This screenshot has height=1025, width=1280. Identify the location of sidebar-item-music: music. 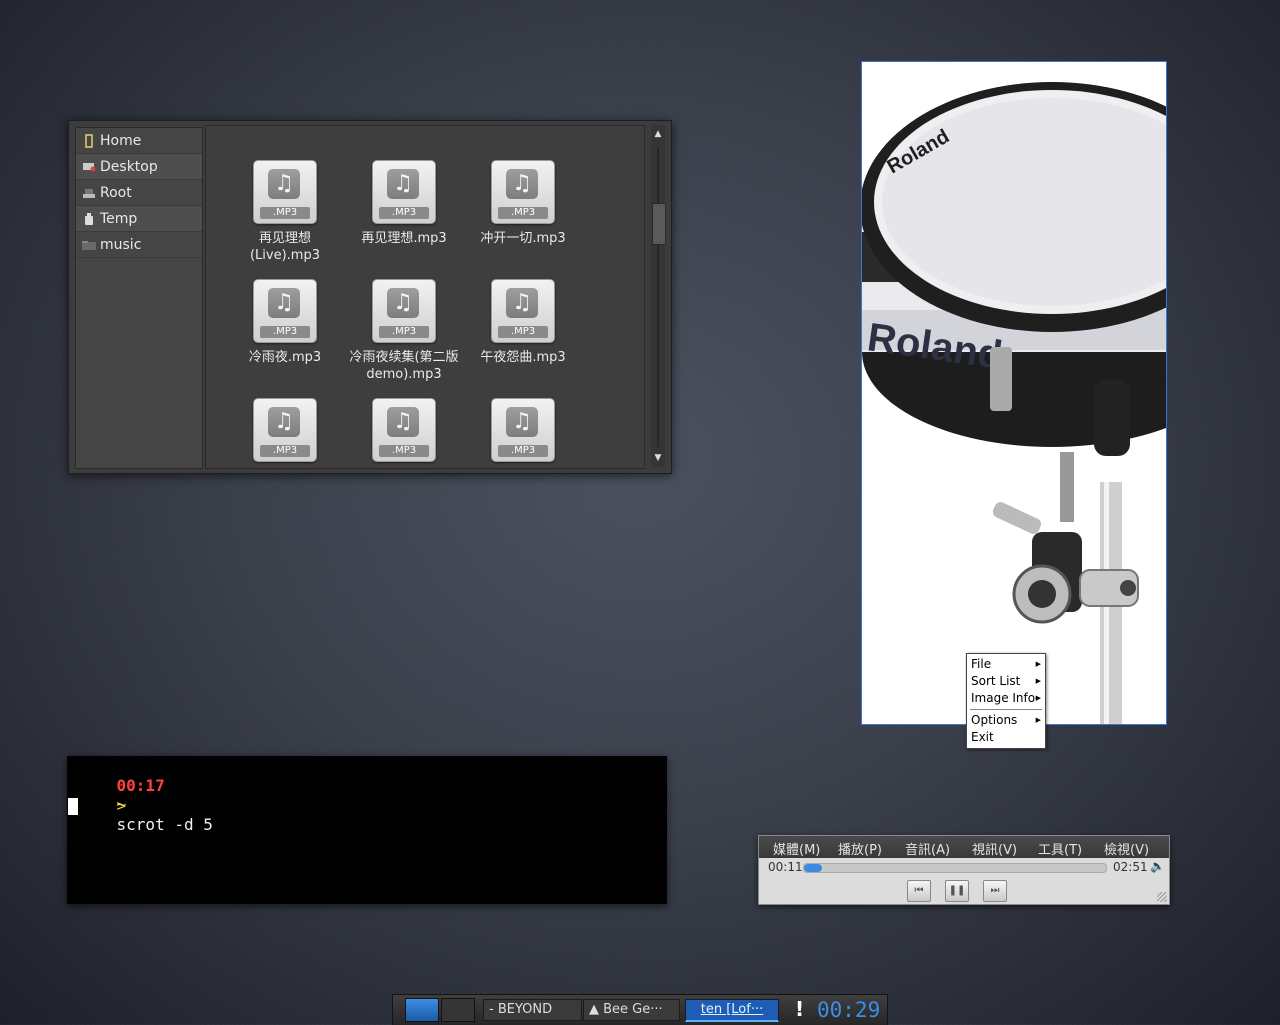
(139, 245).